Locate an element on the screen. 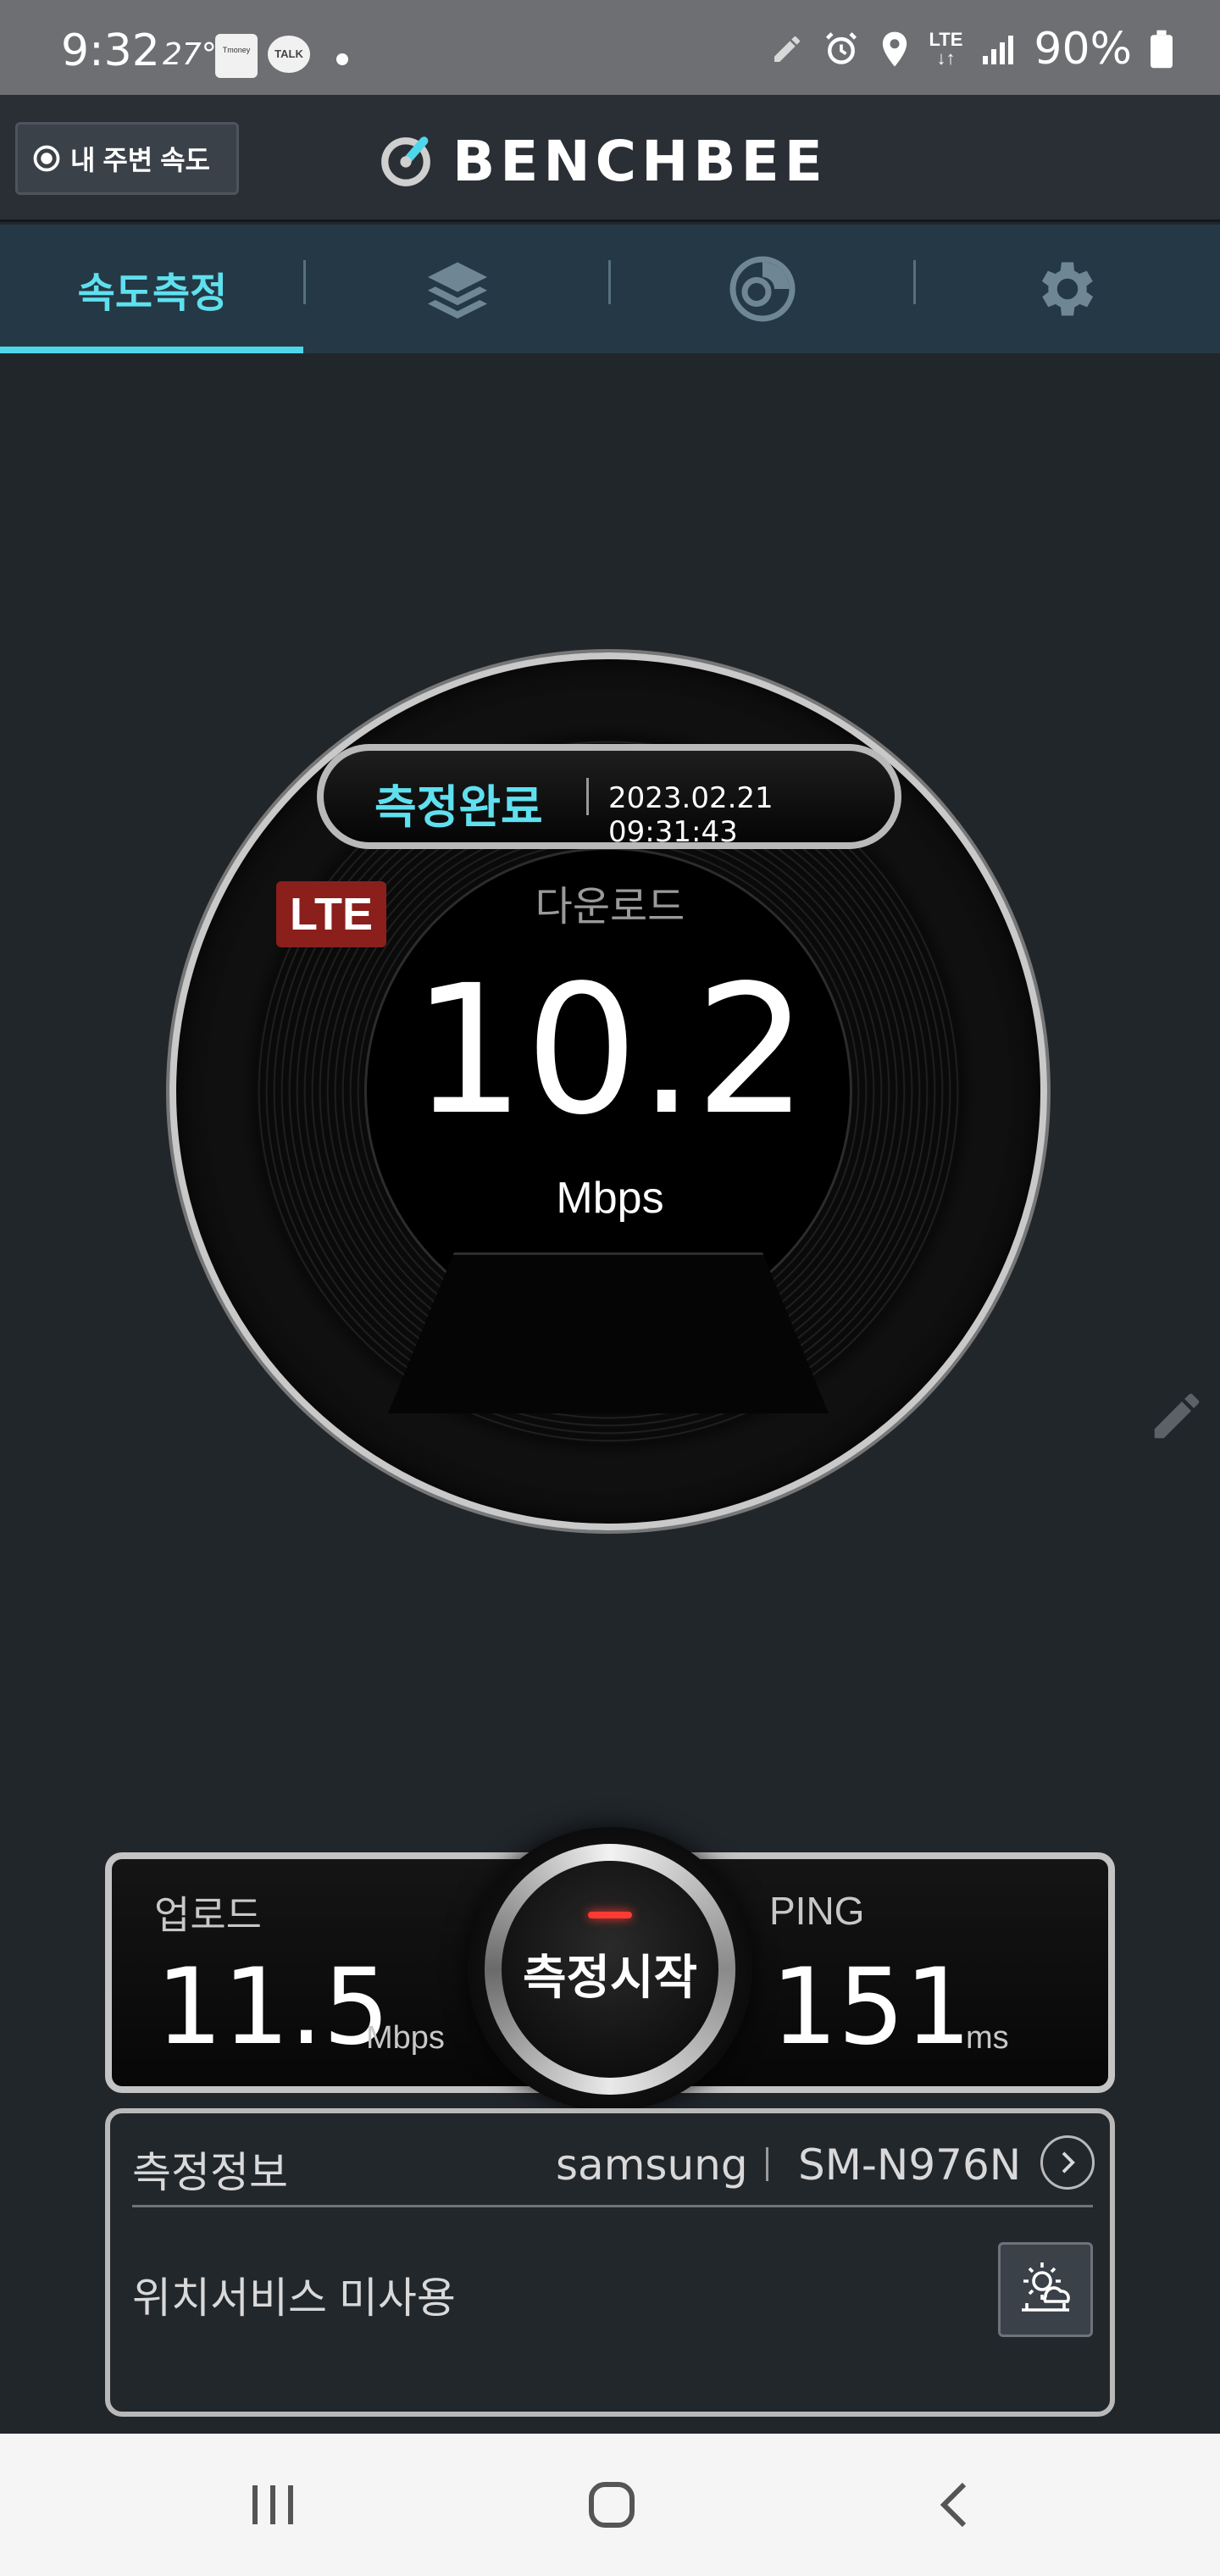 This screenshot has width=1220, height=2576. more-notifications-dot is located at coordinates (342, 59).